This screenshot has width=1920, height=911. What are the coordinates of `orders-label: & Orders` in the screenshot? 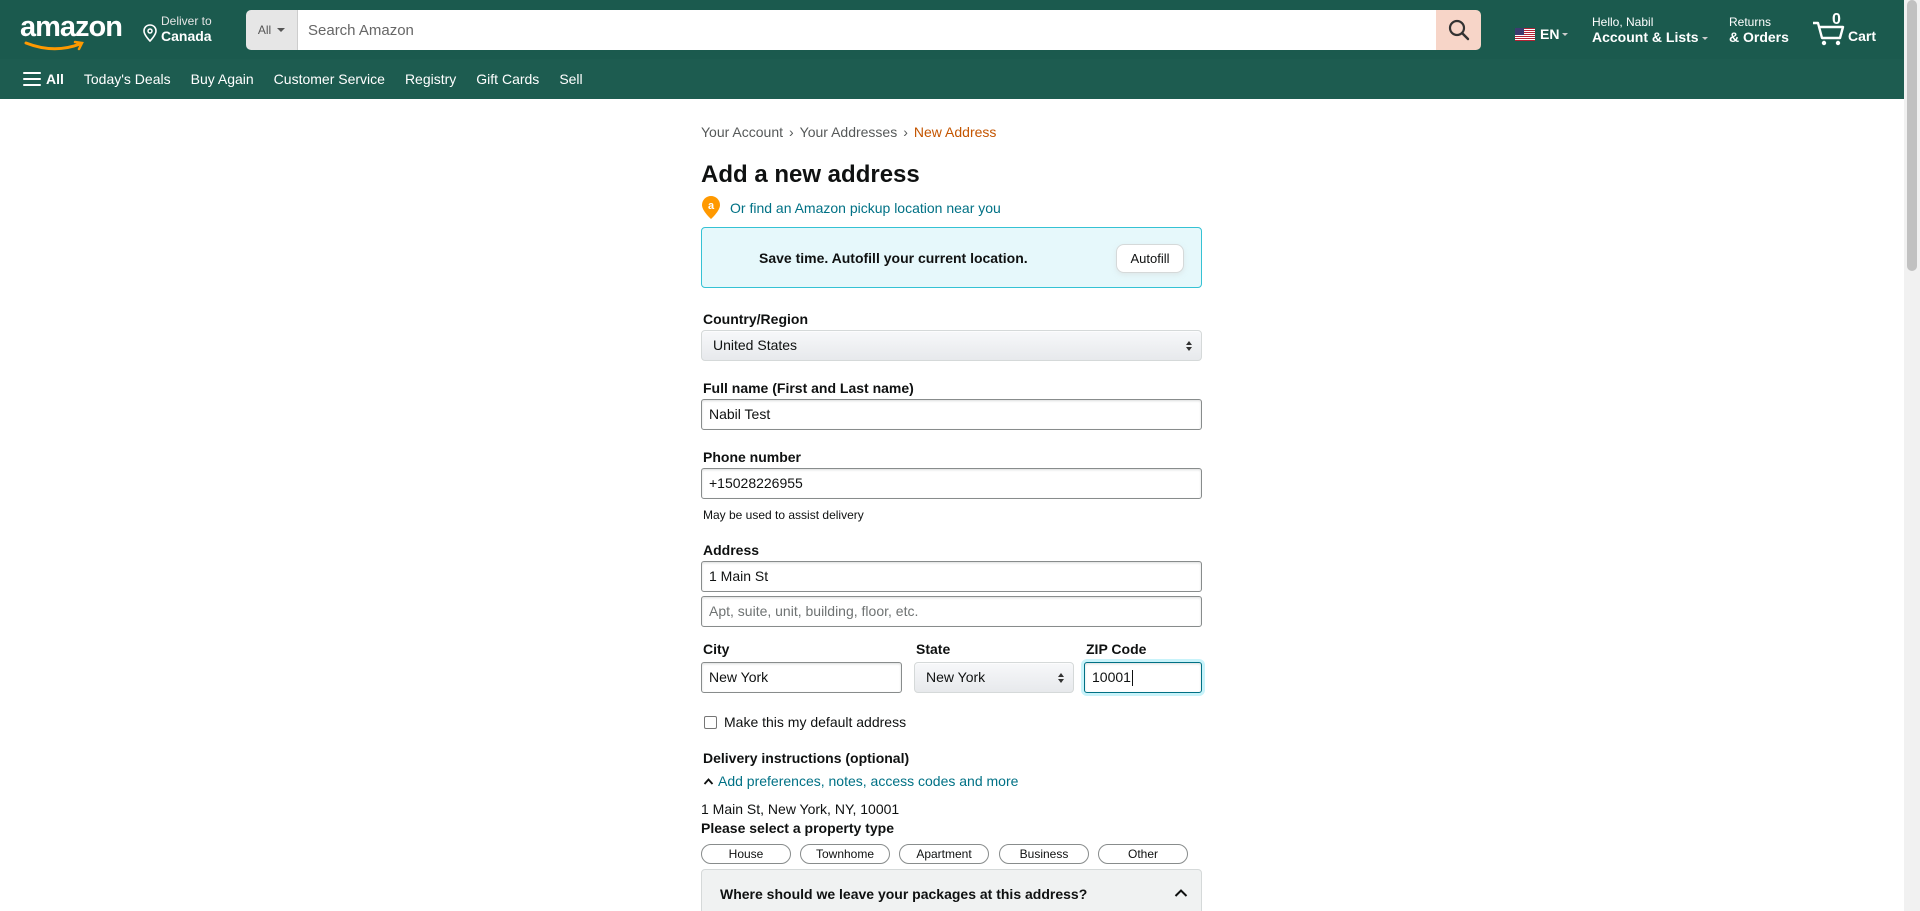 It's located at (1759, 37).